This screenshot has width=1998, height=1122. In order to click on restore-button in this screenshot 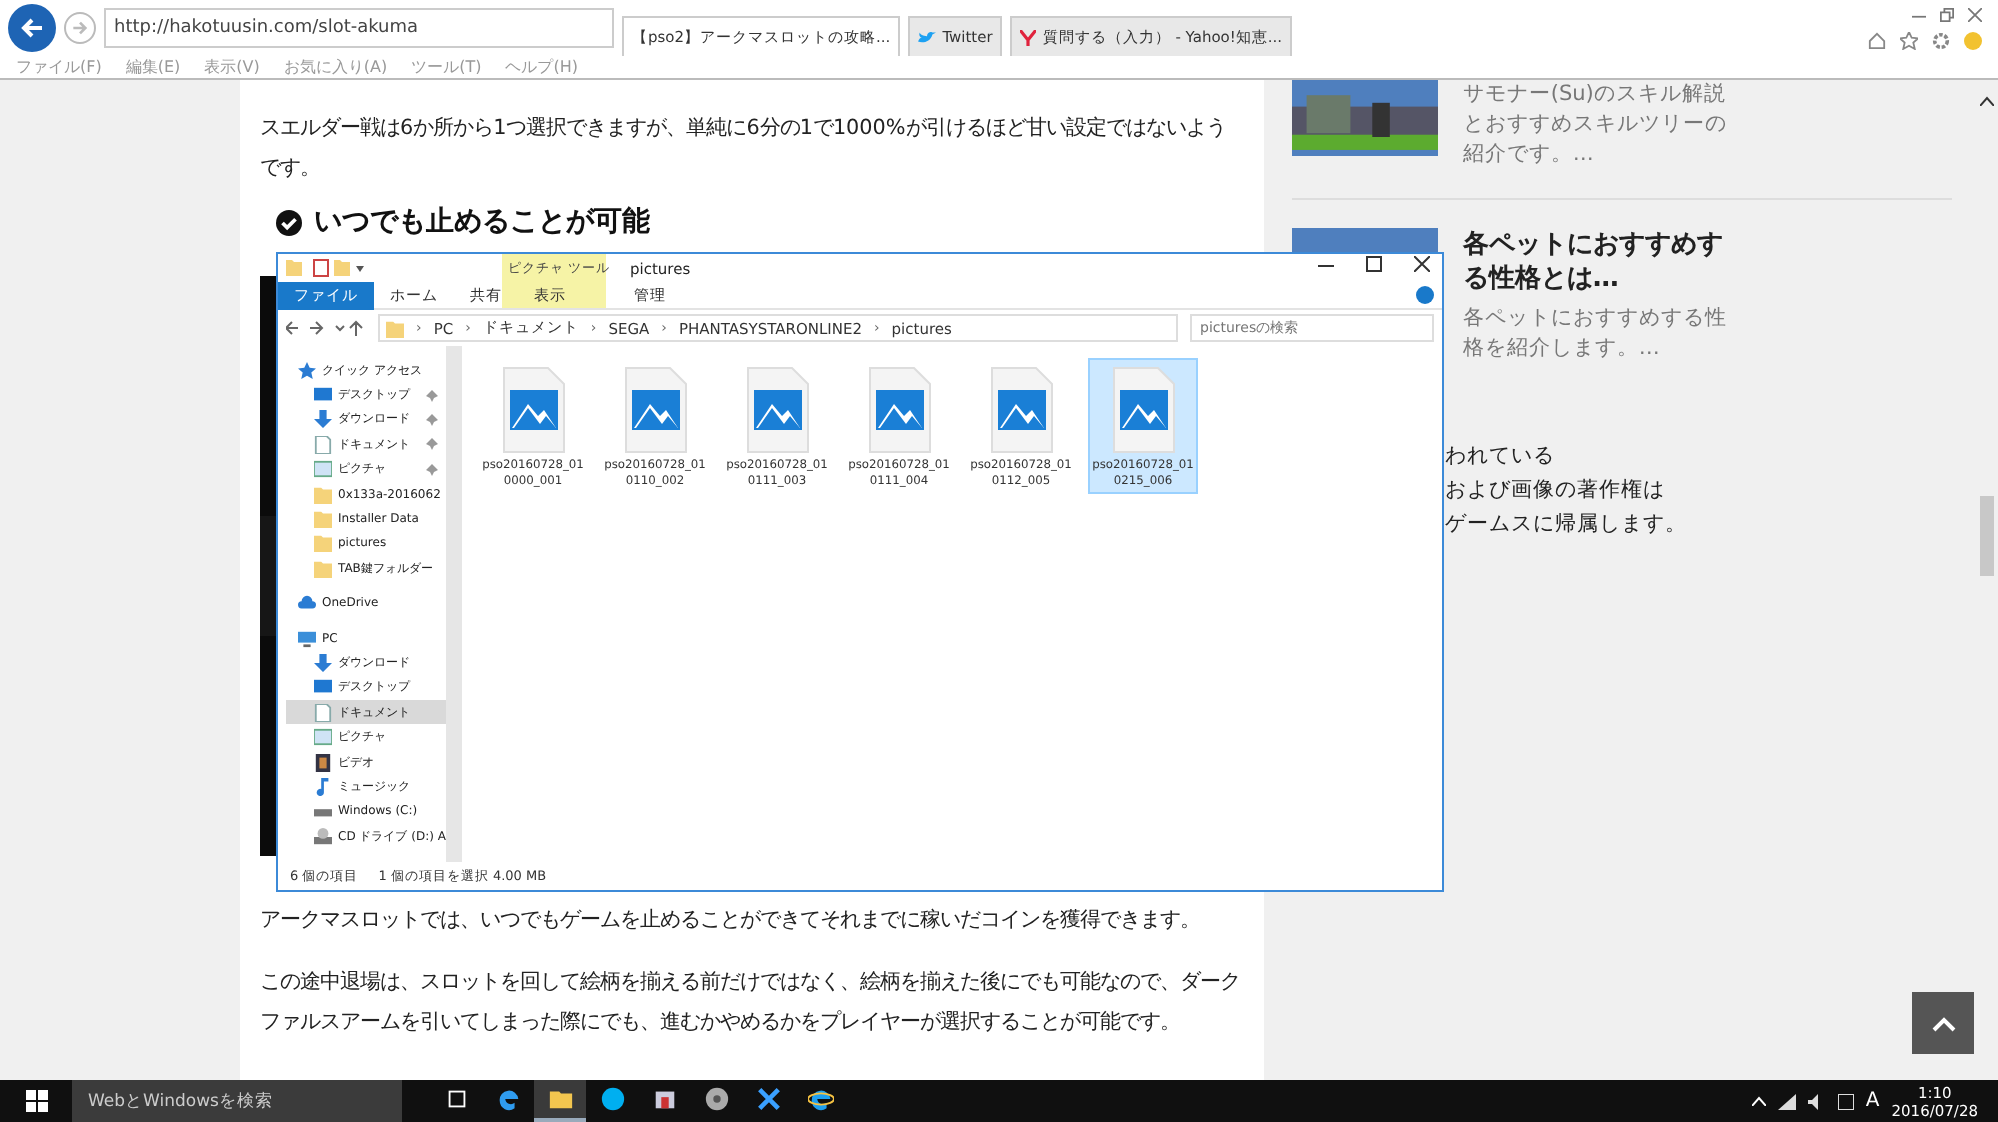, I will do `click(1947, 14)`.